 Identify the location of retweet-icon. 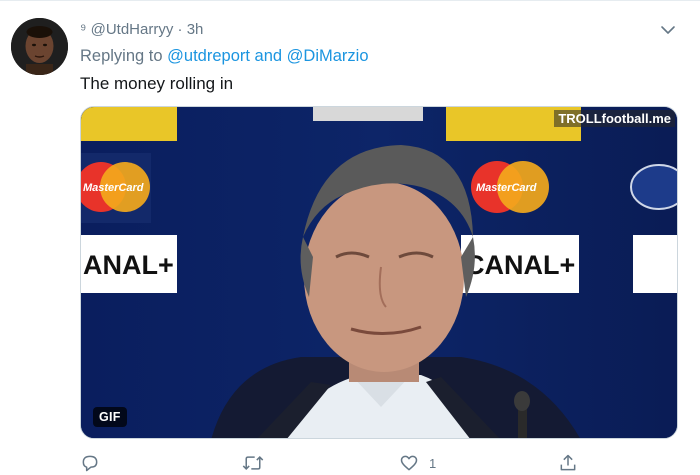
(253, 463).